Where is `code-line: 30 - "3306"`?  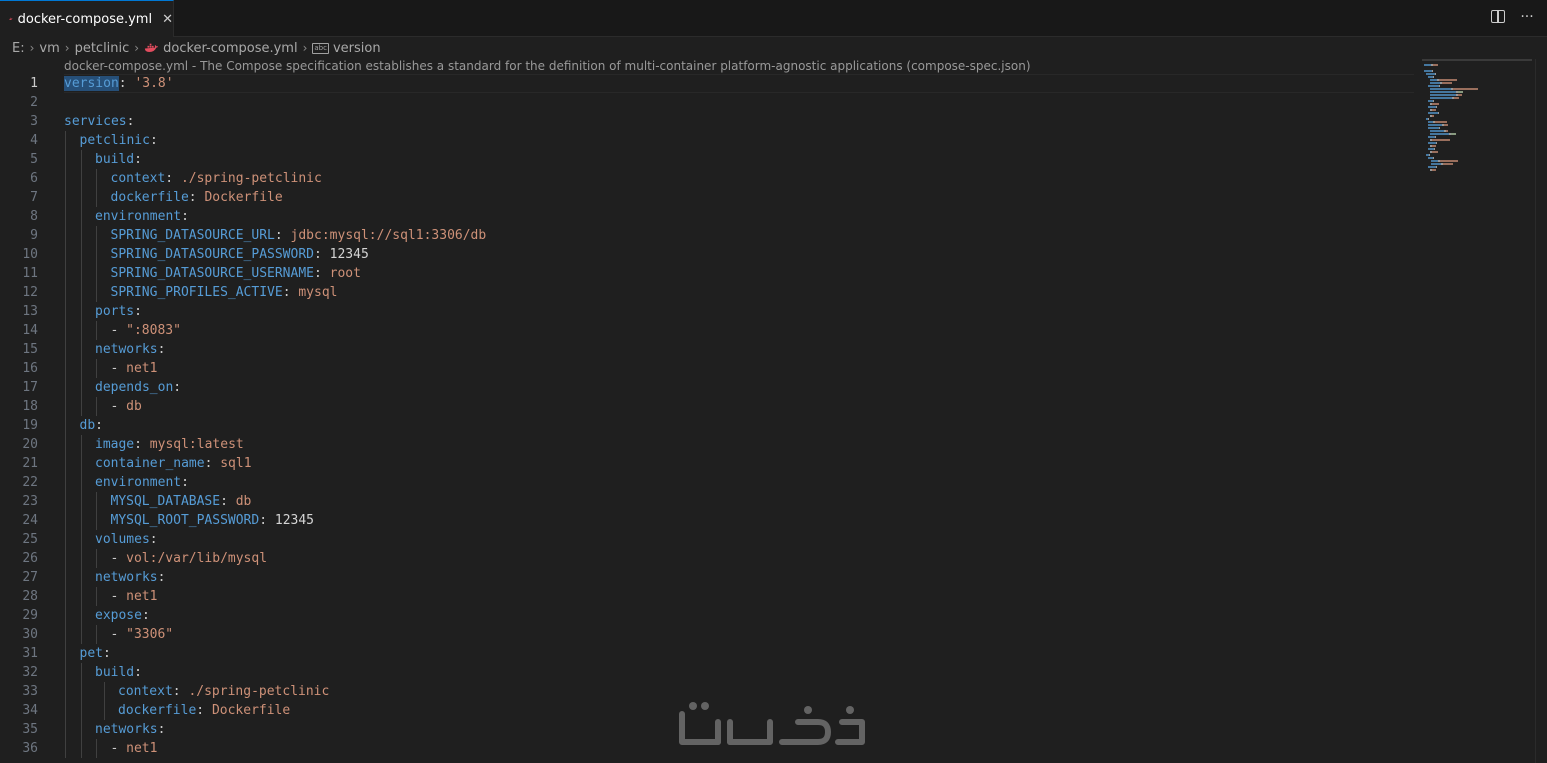 code-line: 30 - "3306" is located at coordinates (710, 634).